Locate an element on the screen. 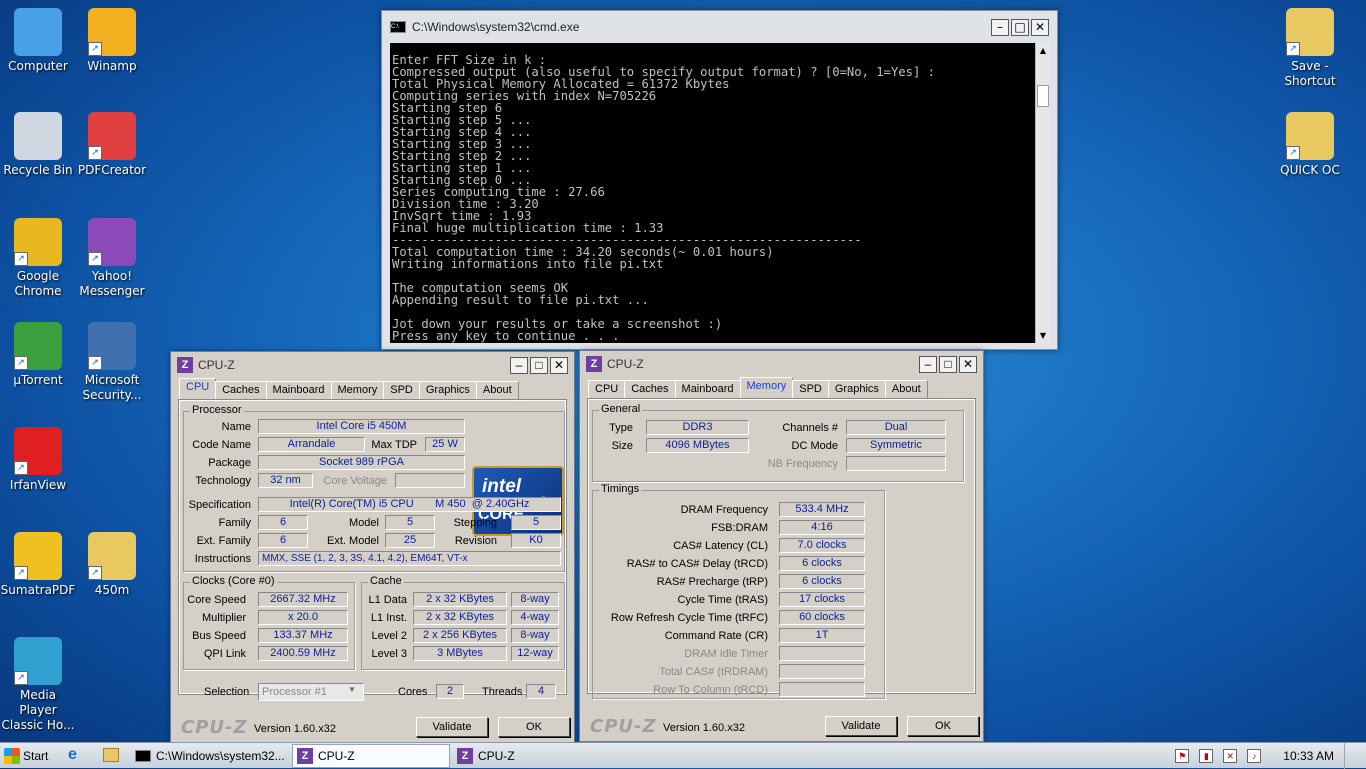 The height and width of the screenshot is (769, 1366). sumatrapdf-icon: ↗ is located at coordinates (38, 556).